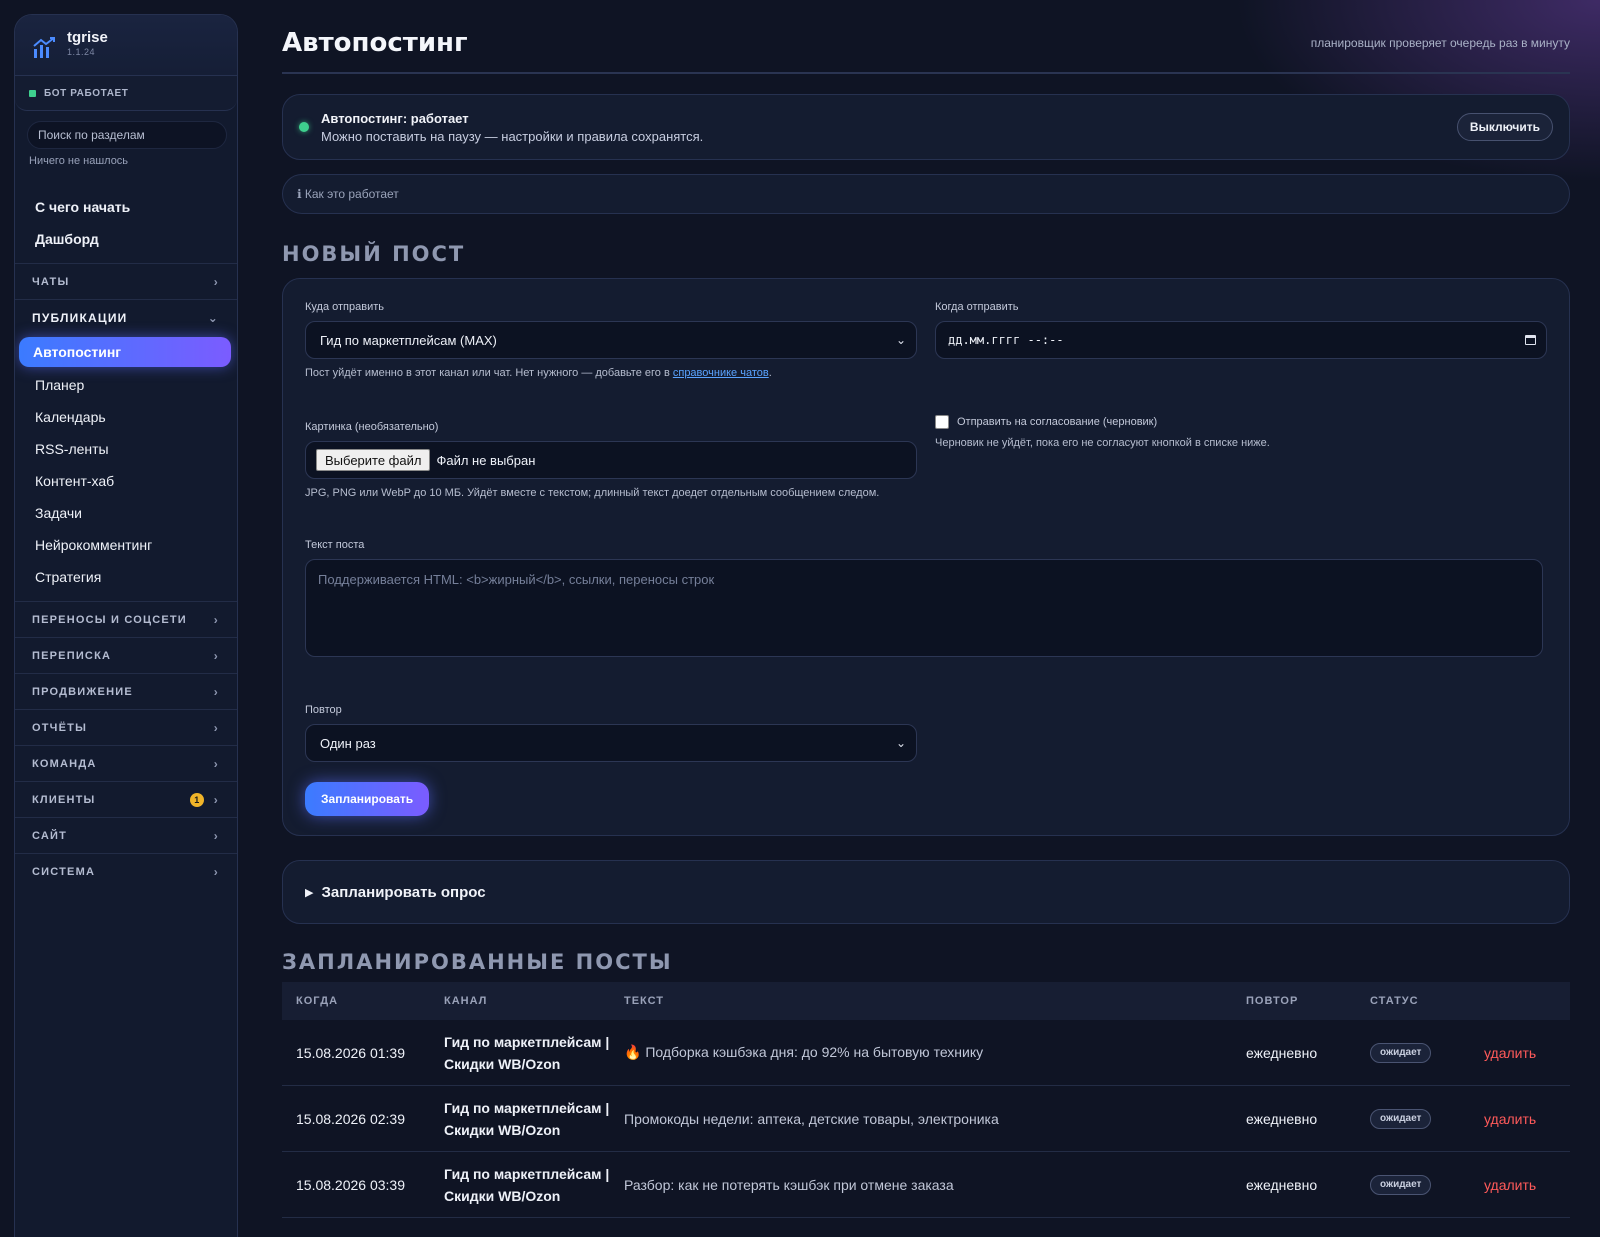  I want to click on nav-item-autoposting: Автопостинг, so click(125, 352).